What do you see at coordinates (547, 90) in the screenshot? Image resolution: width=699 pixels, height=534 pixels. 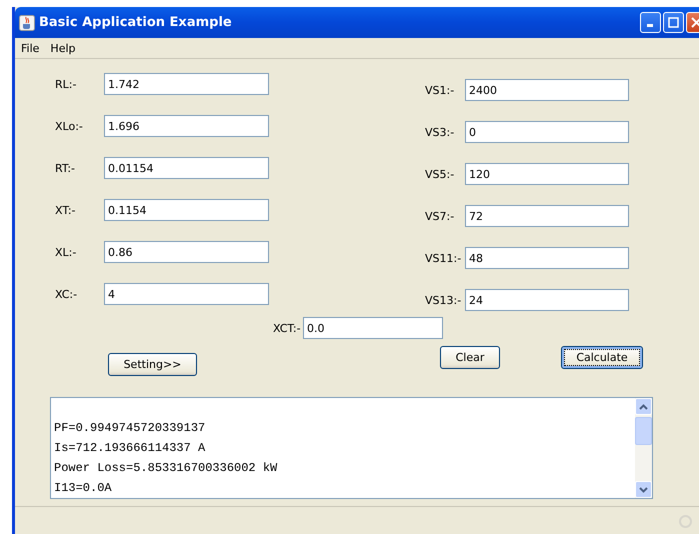 I see `input-field: 2400` at bounding box center [547, 90].